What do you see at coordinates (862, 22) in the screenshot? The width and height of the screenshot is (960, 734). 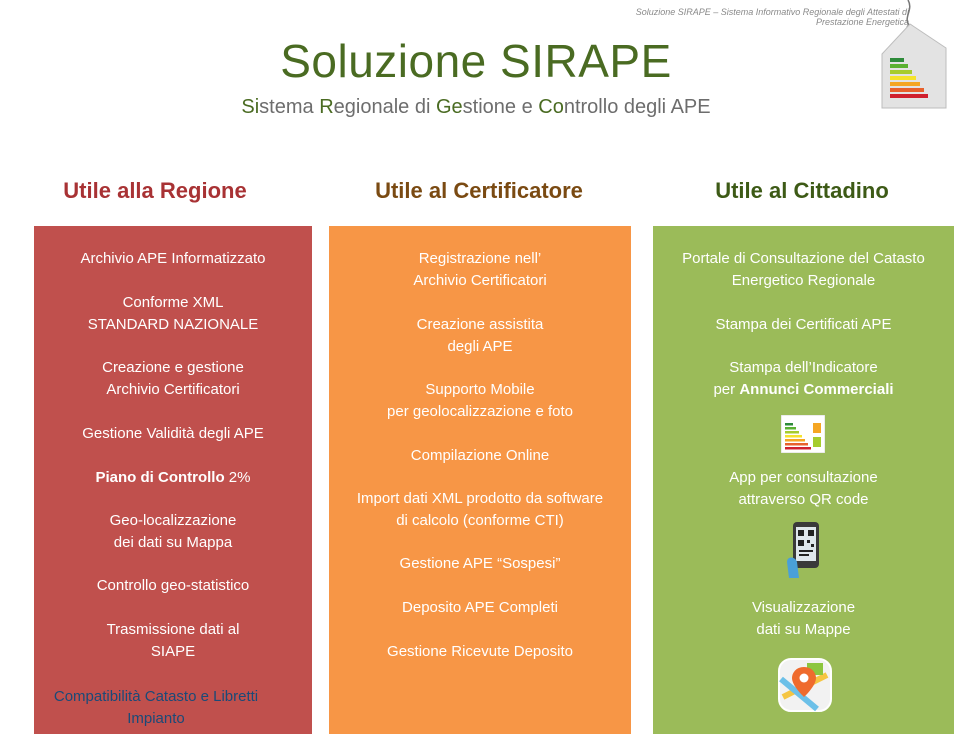 I see `header-caption-line2: Prestazione Energetica` at bounding box center [862, 22].